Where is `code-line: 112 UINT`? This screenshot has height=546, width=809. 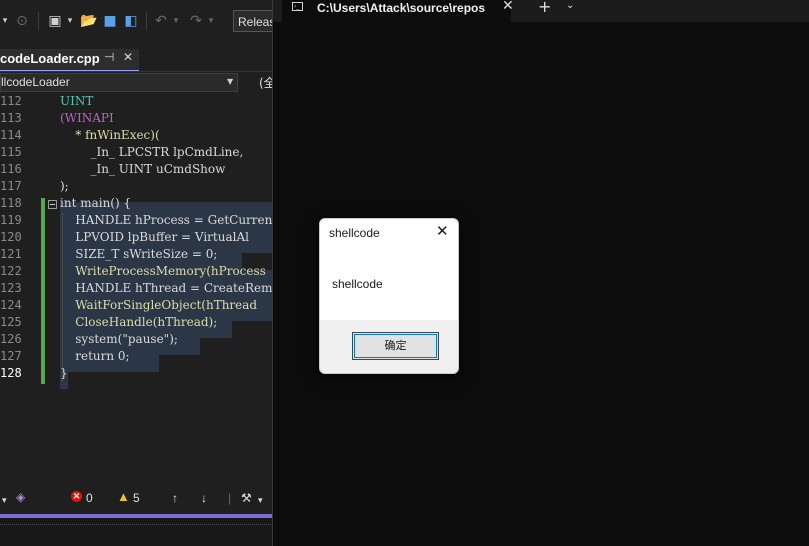 code-line: 112 UINT is located at coordinates (136, 101).